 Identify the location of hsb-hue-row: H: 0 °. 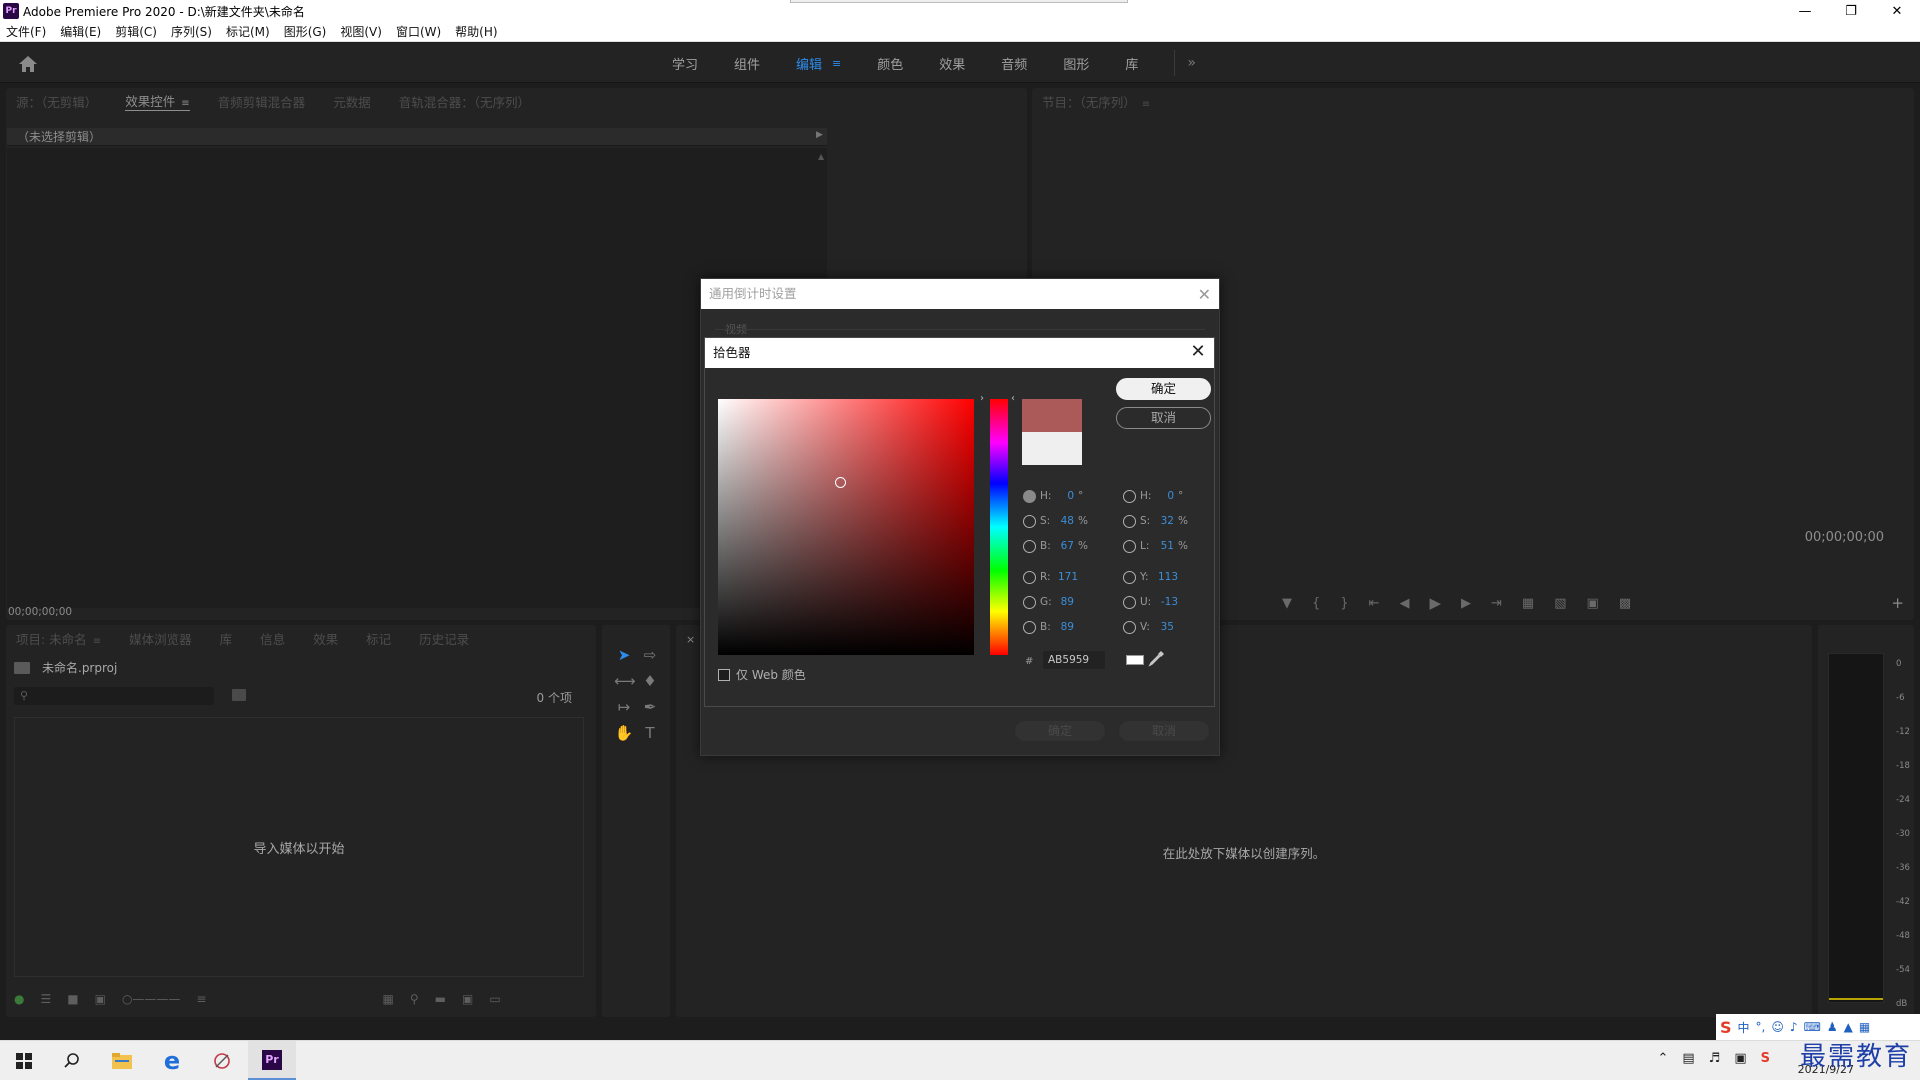
(1053, 496).